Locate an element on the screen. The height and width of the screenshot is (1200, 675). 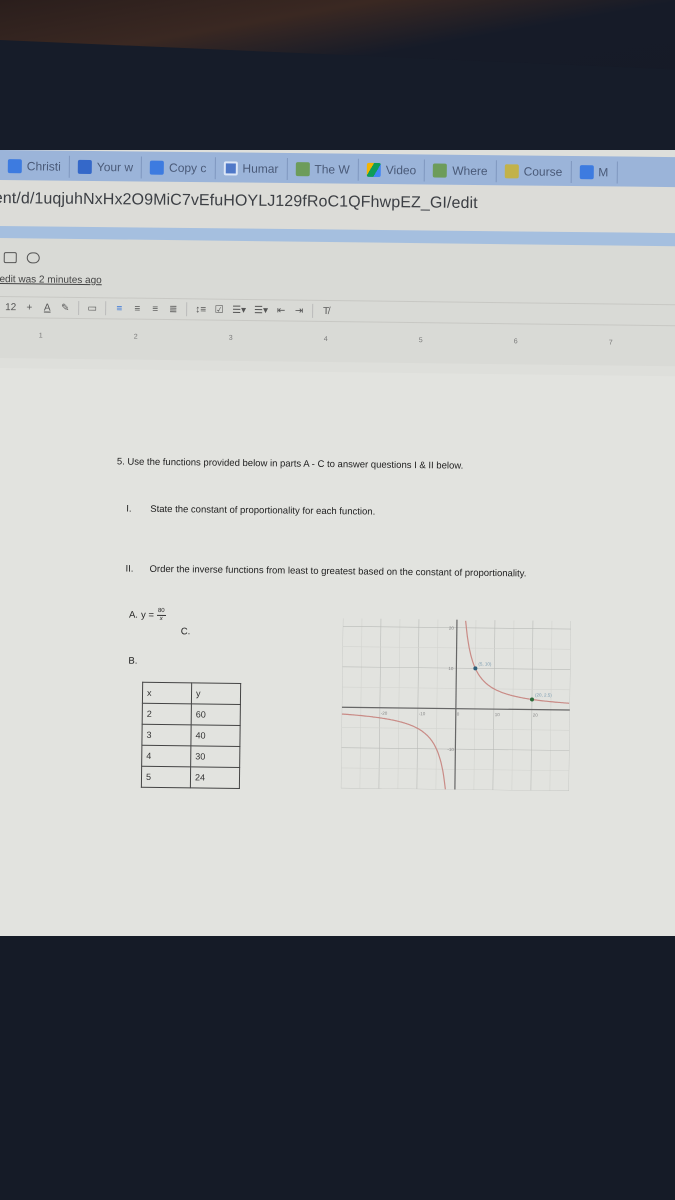
bookmark-label: Christi is located at coordinates (43, 166).